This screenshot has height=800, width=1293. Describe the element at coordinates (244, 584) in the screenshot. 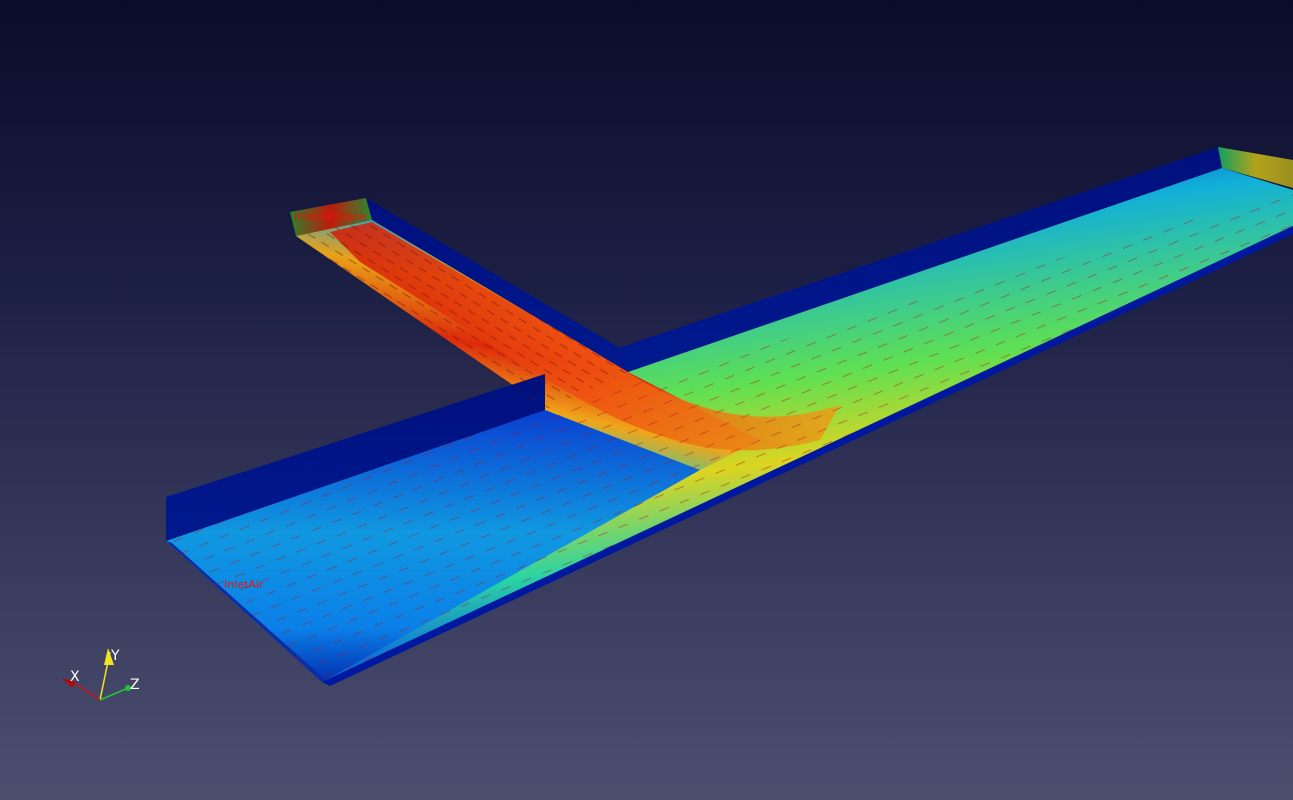

I see `inlet-air-label: InletAir` at that location.